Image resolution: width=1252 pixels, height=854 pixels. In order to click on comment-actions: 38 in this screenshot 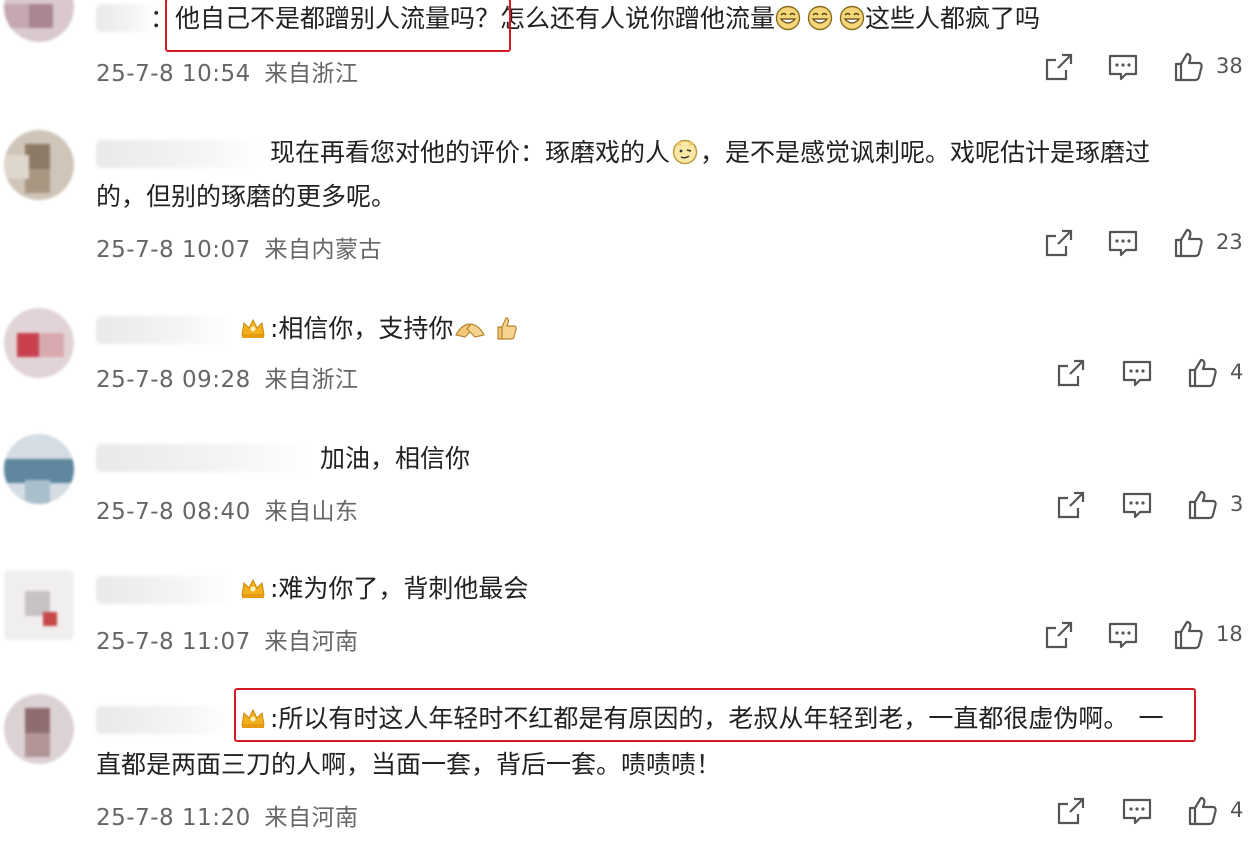, I will do `click(626, 67)`.